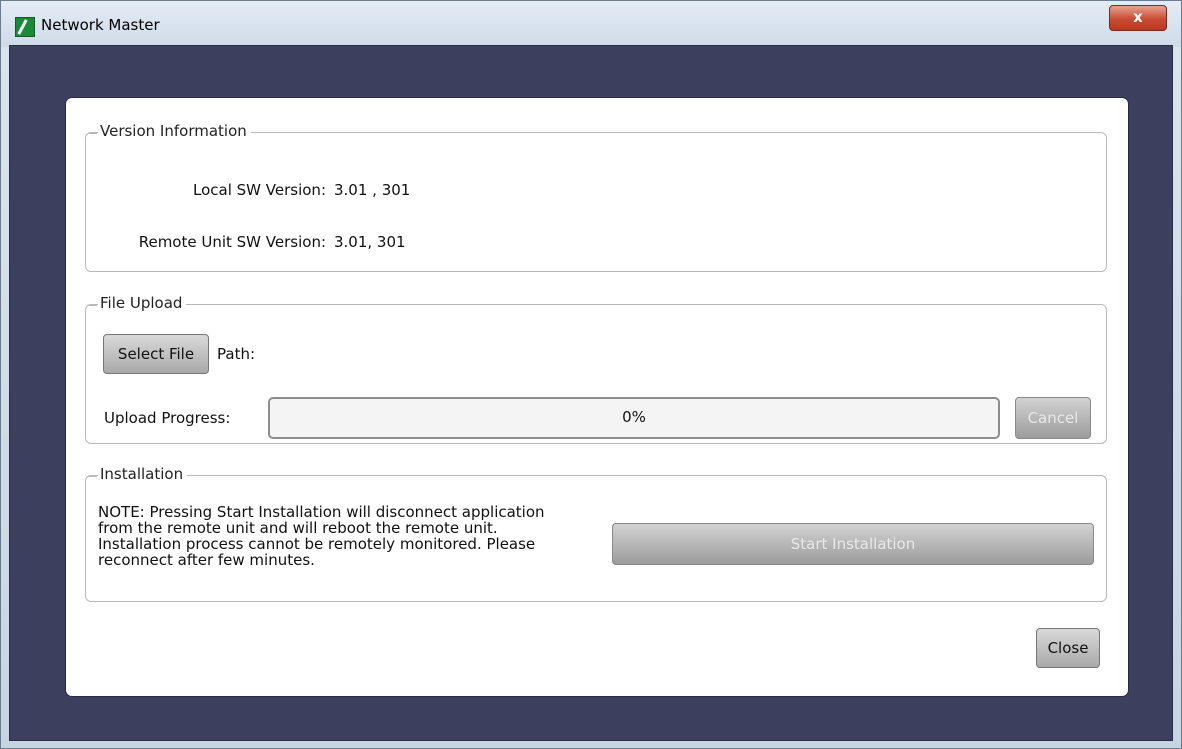 Image resolution: width=1182 pixels, height=749 pixels. Describe the element at coordinates (137, 474) in the screenshot. I see `installation-title: Installation` at that location.